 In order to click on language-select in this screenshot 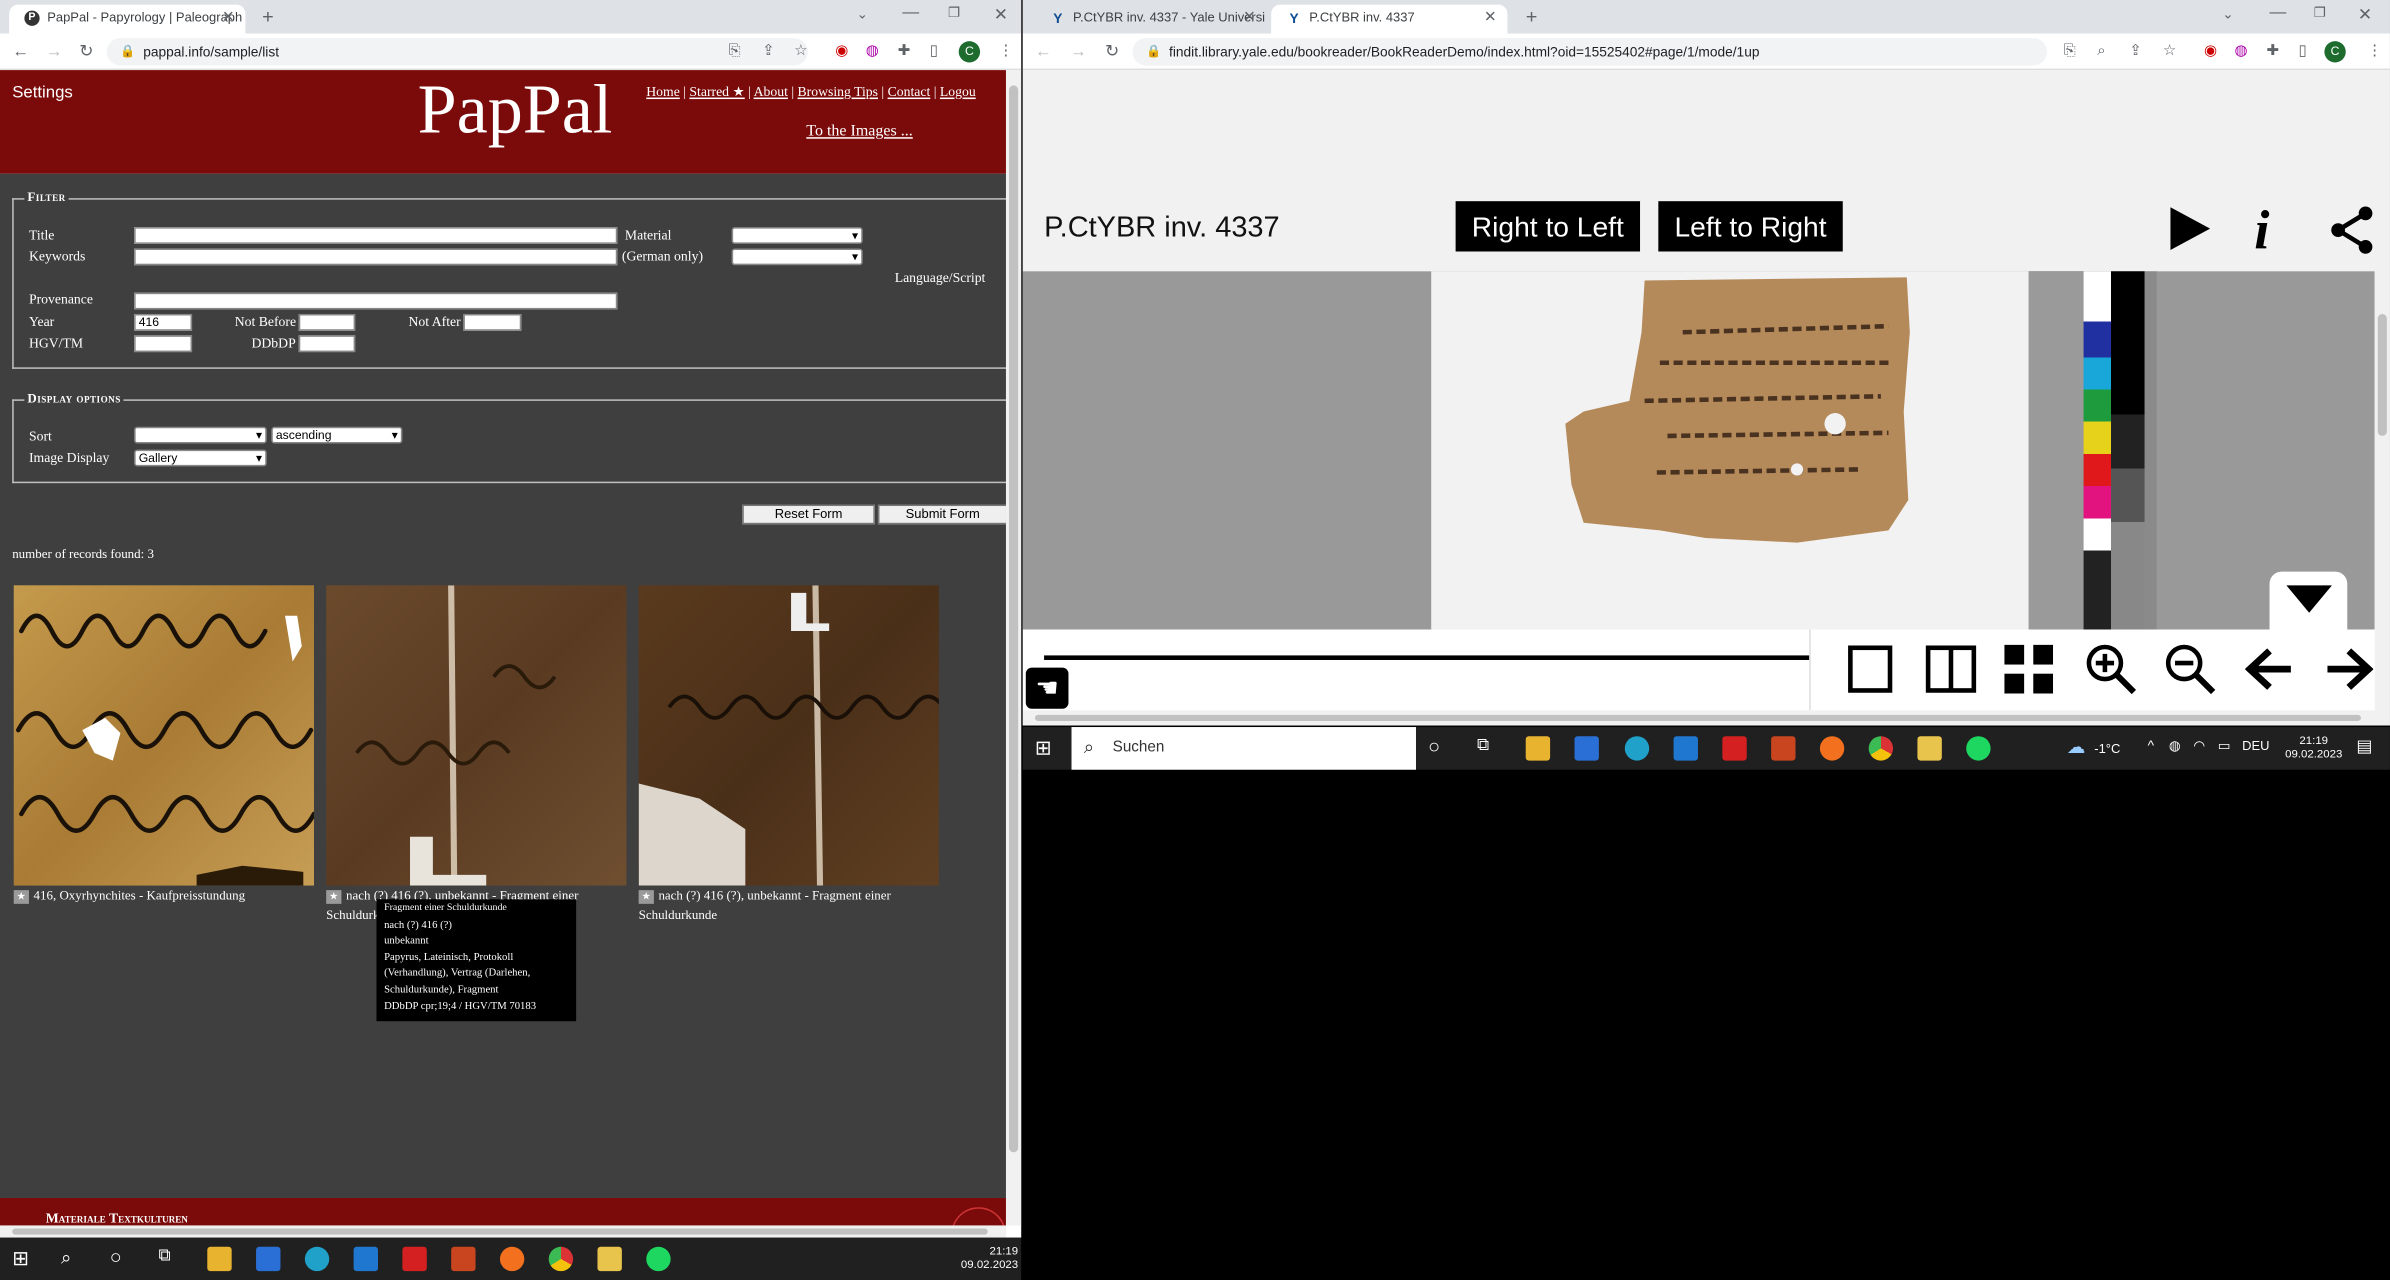, I will do `click(797, 257)`.